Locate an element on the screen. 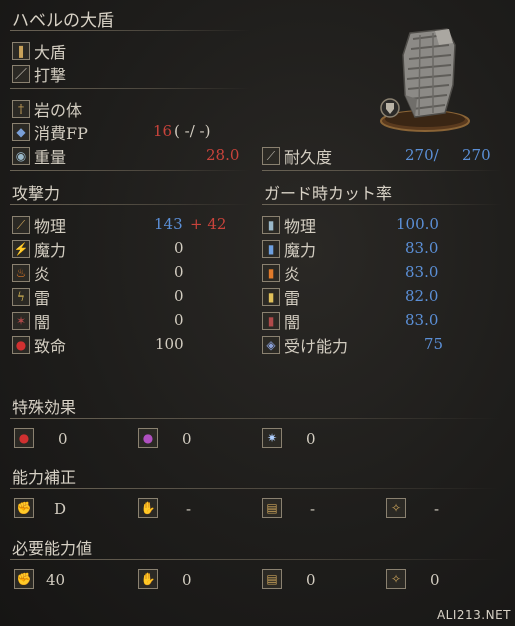  fp-cost: 16 is located at coordinates (163, 131).